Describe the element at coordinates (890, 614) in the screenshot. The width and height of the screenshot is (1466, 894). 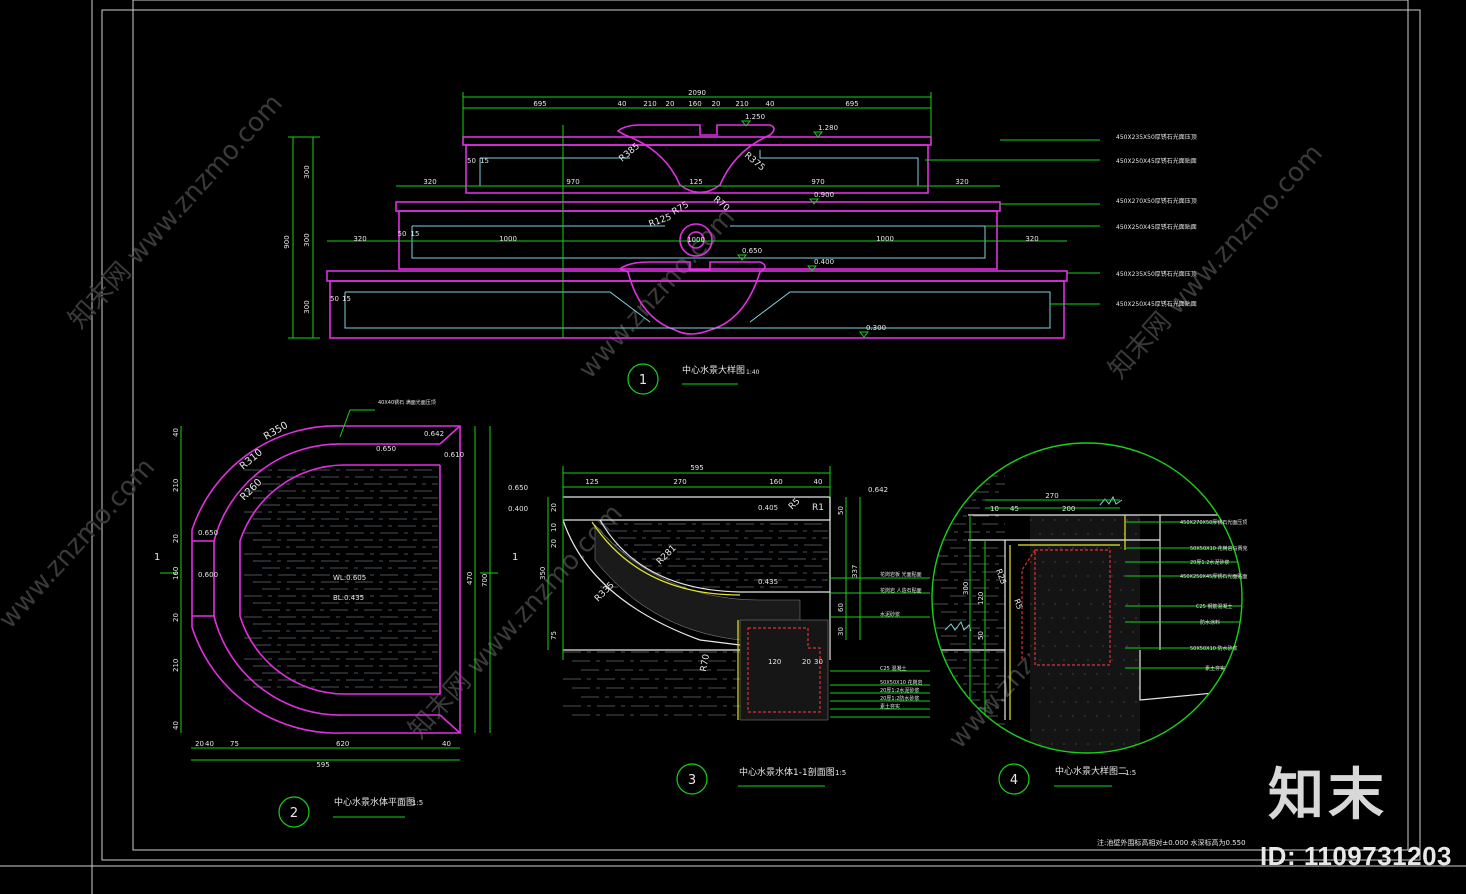
I see `material-note: 水泥砂浆` at that location.